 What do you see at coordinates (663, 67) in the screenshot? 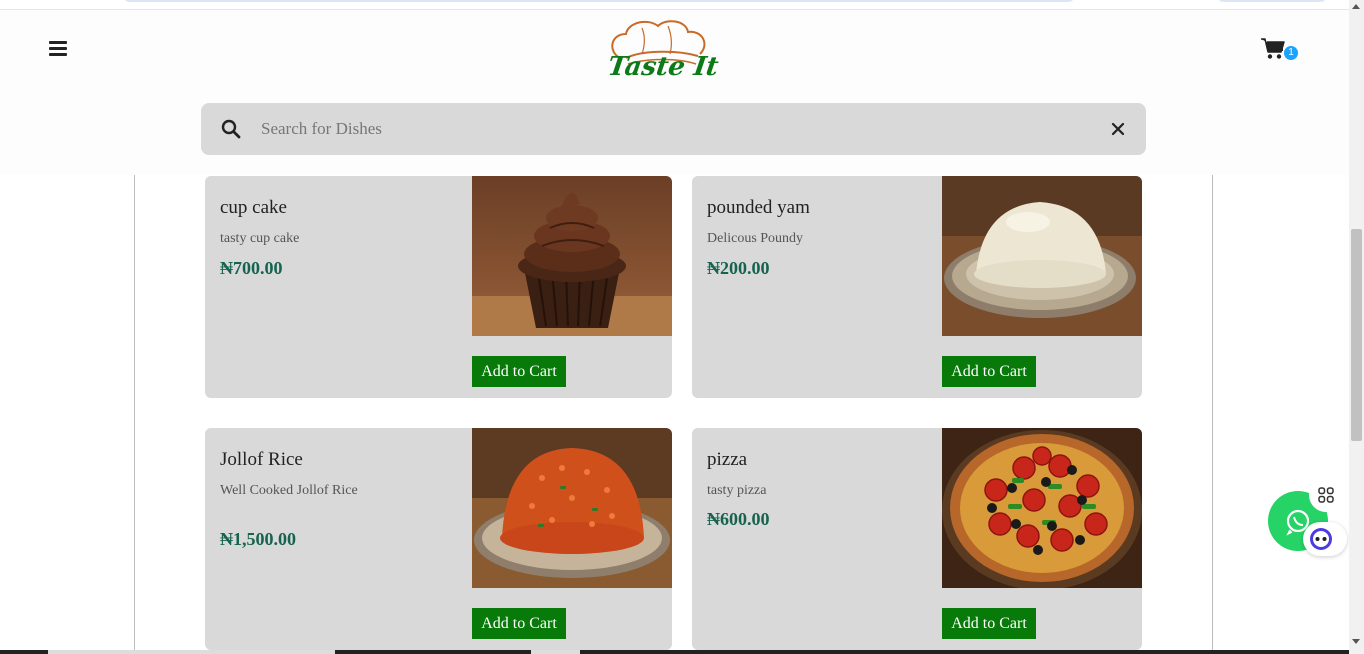
I see `brand-name: Taste It` at bounding box center [663, 67].